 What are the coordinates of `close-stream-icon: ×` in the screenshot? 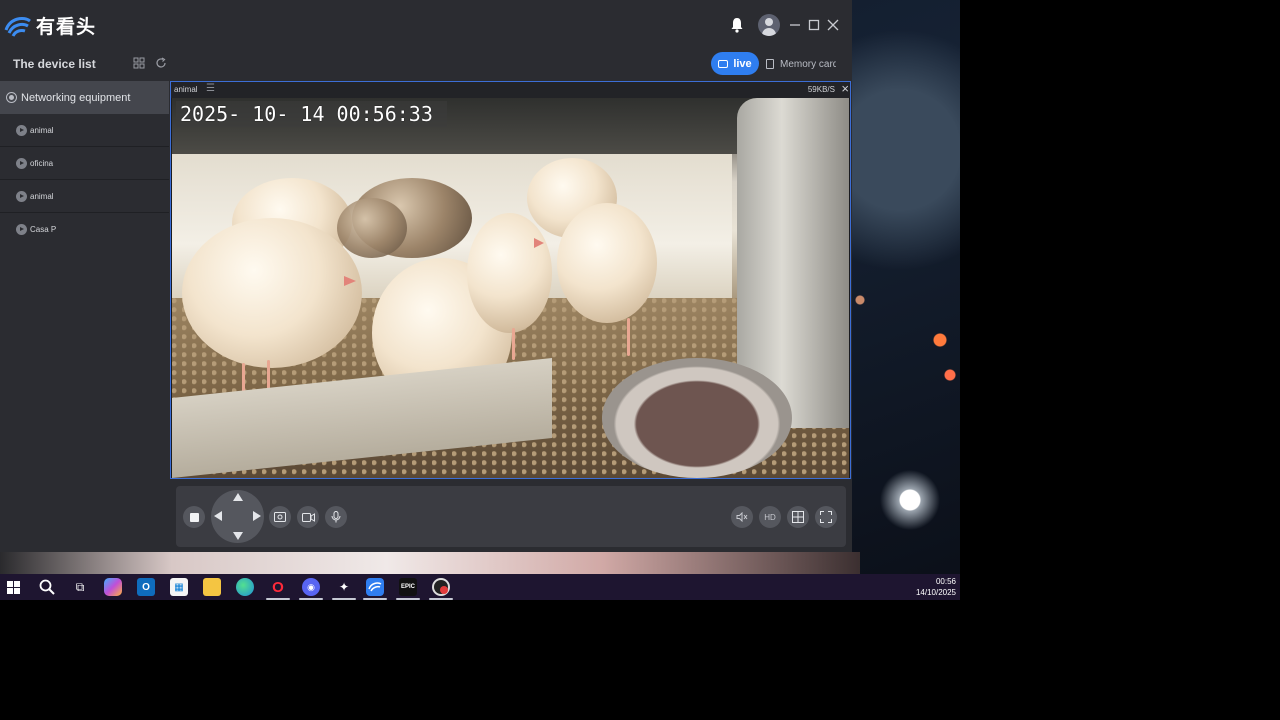 It's located at (845, 88).